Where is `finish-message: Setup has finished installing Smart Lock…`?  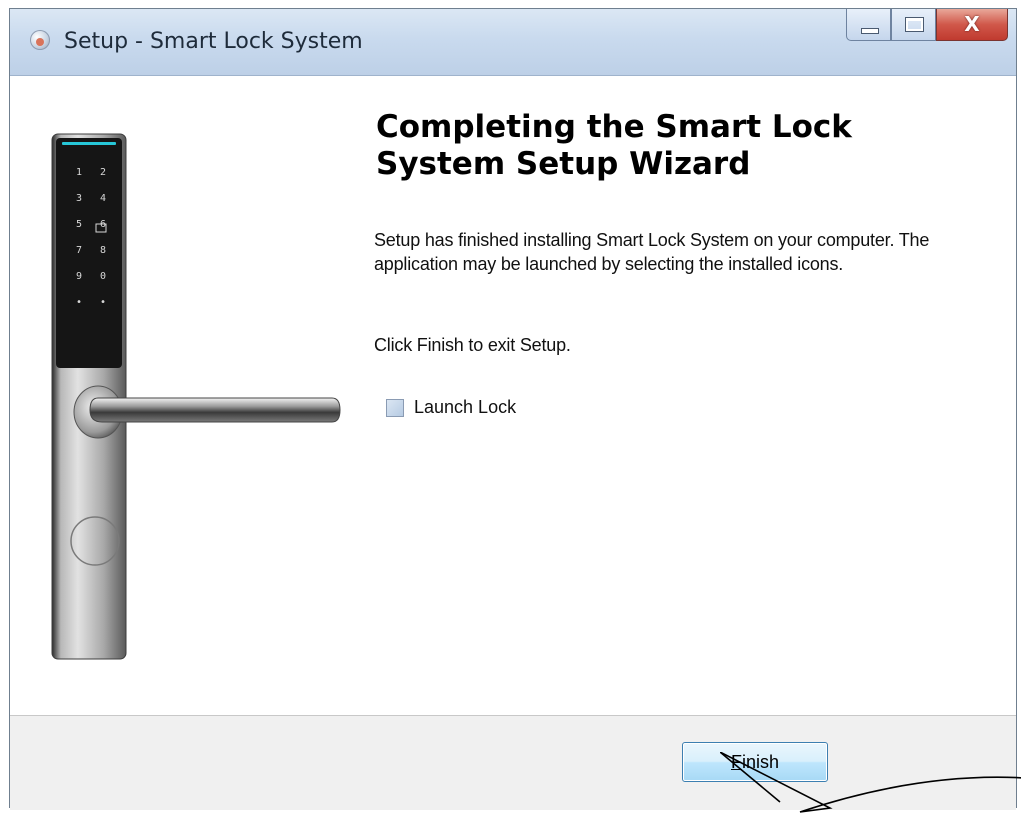 finish-message: Setup has finished installing Smart Lock… is located at coordinates (652, 252).